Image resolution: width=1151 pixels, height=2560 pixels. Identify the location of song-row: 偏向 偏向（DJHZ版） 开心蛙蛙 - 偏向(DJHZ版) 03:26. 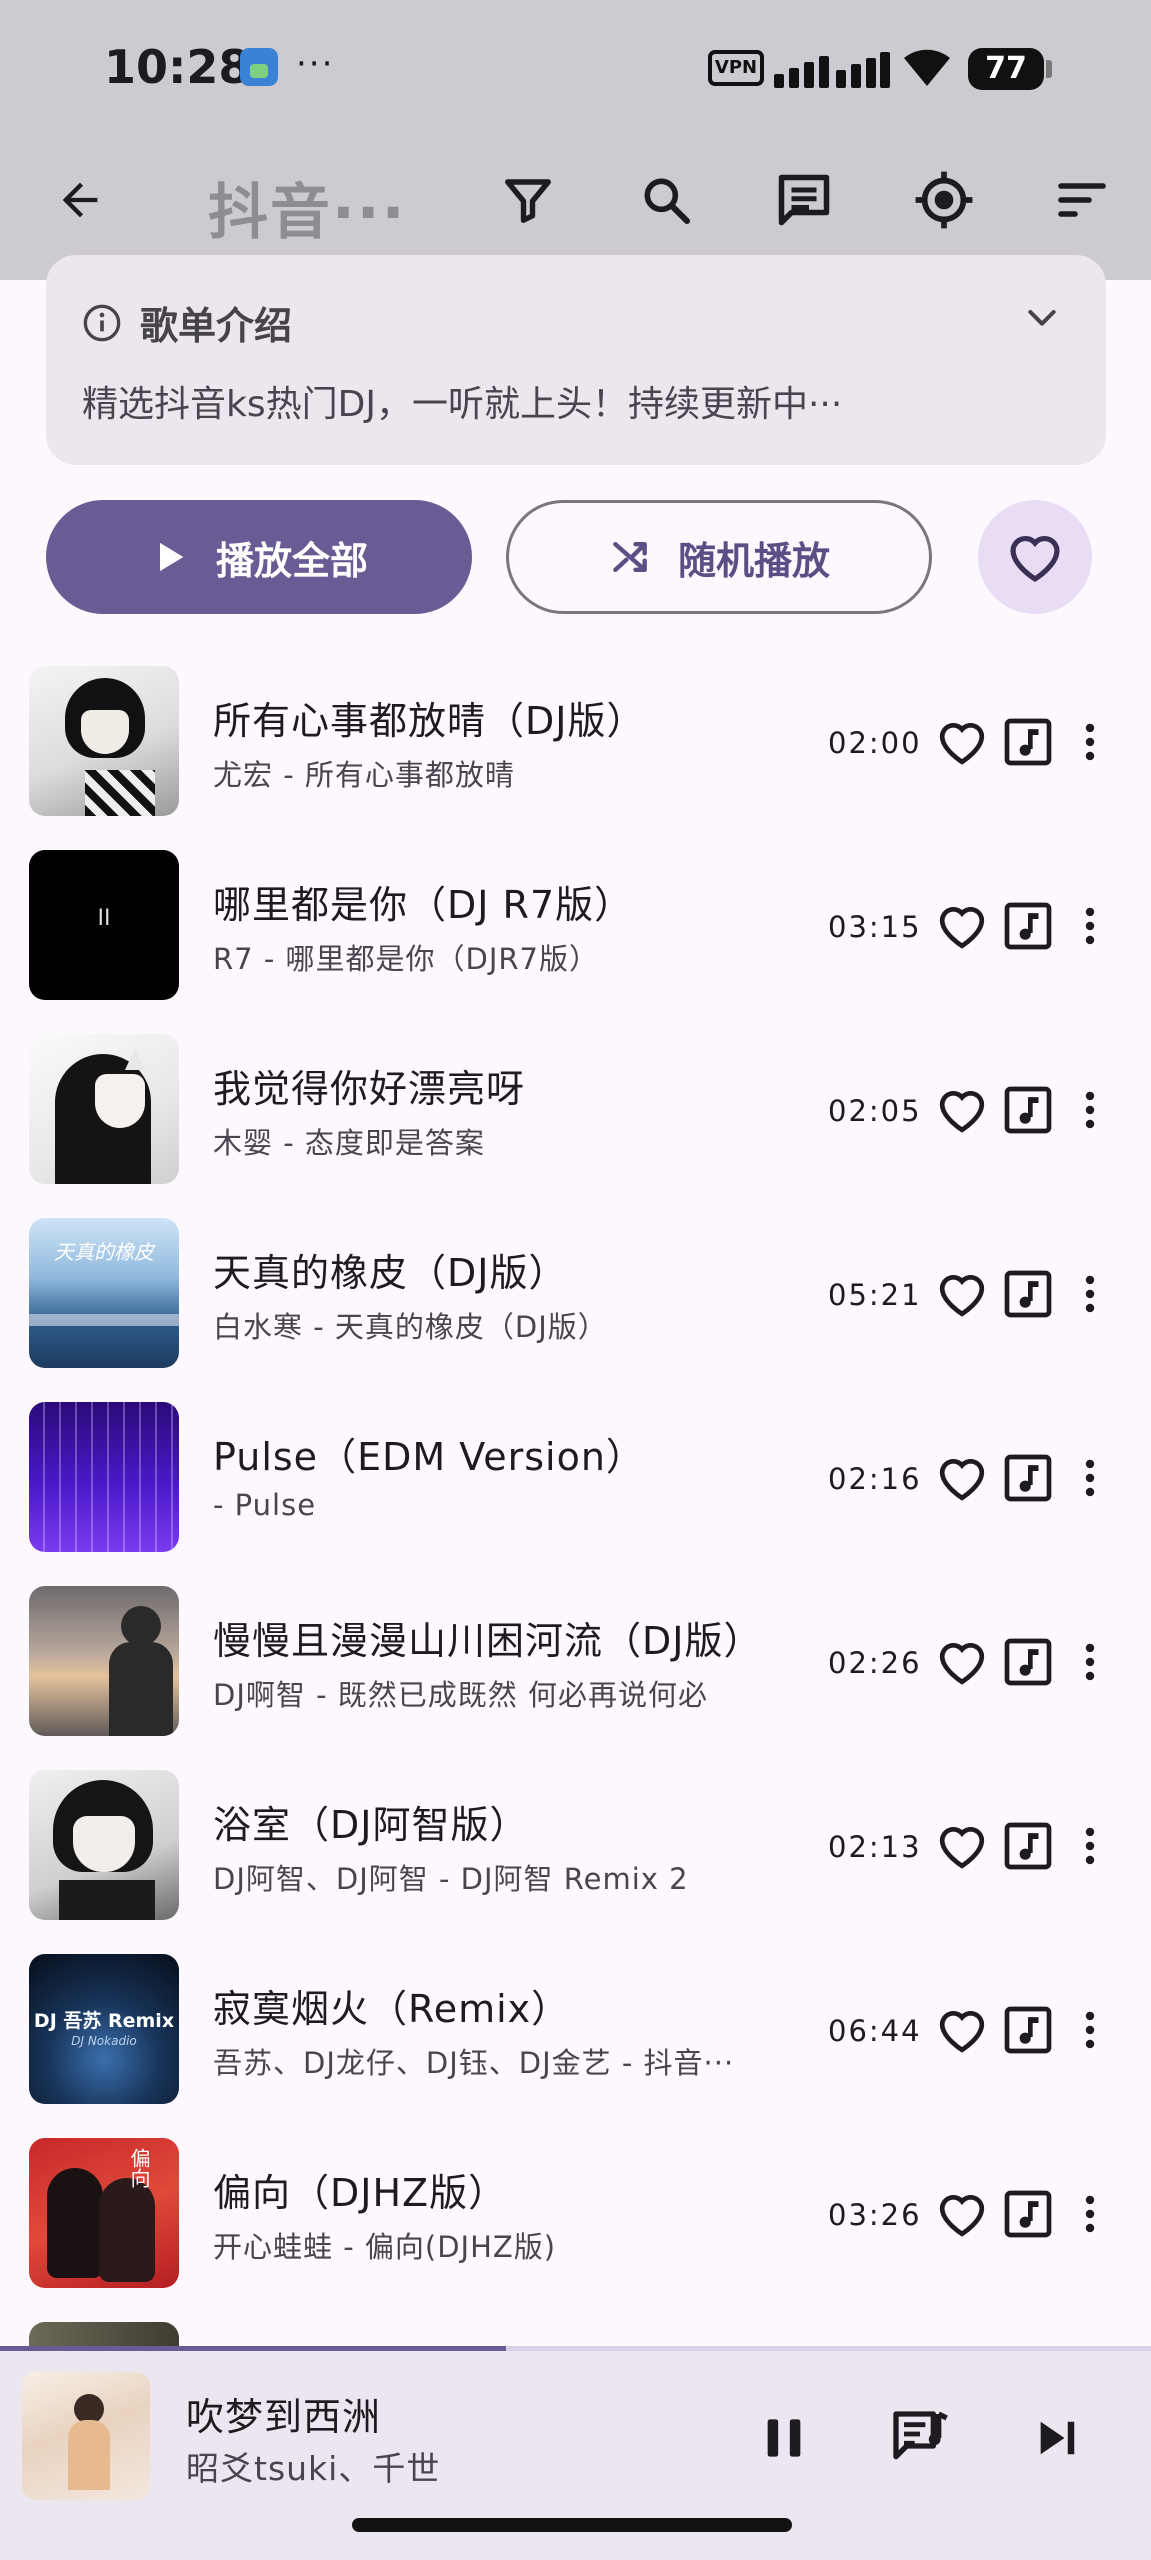
(575, 2224).